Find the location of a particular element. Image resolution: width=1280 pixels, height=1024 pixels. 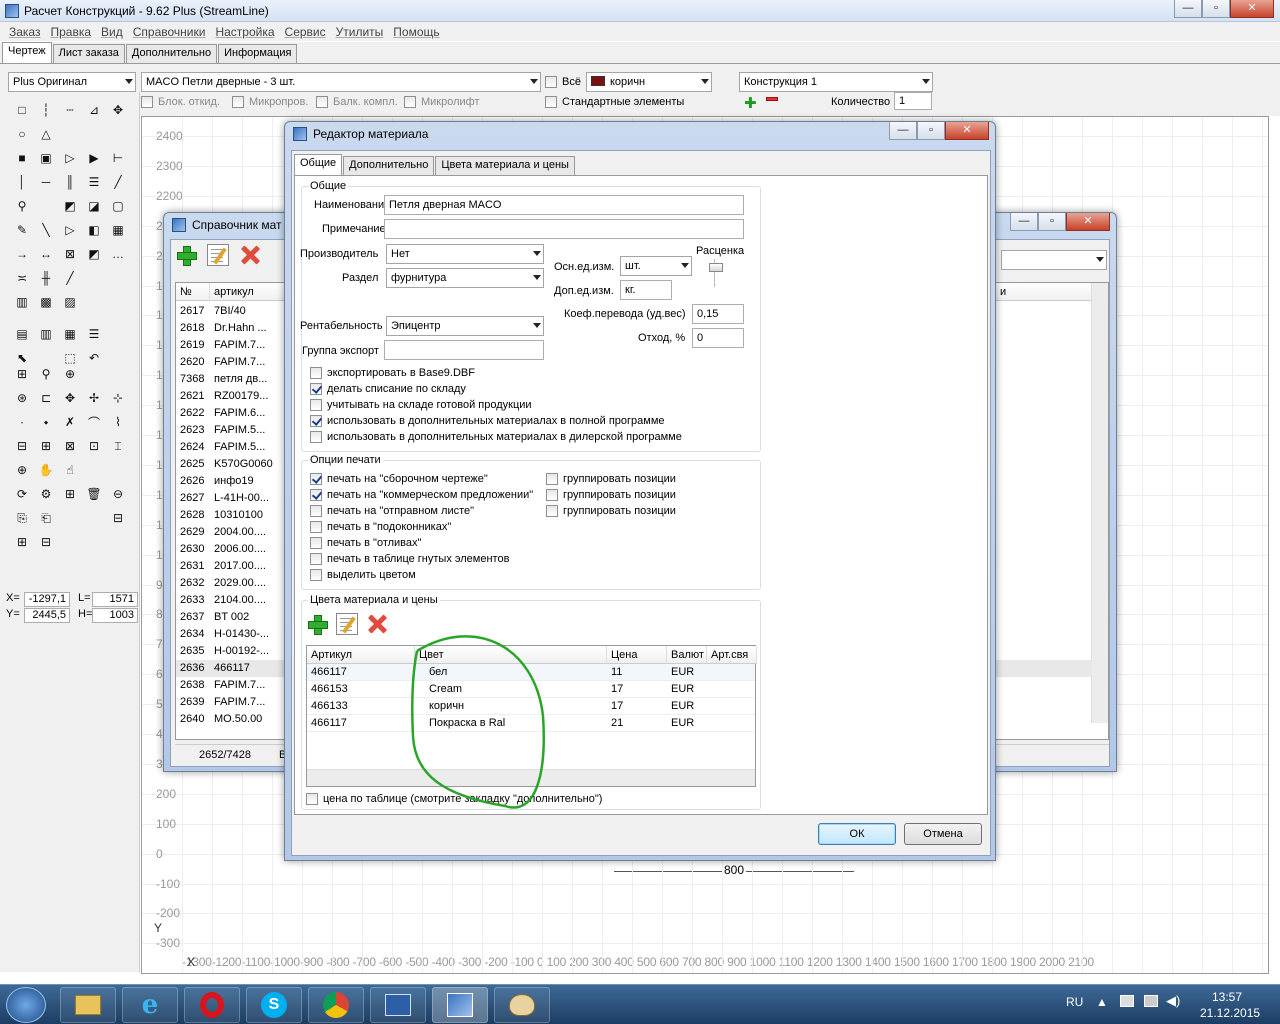

edit-icon is located at coordinates (218, 255).